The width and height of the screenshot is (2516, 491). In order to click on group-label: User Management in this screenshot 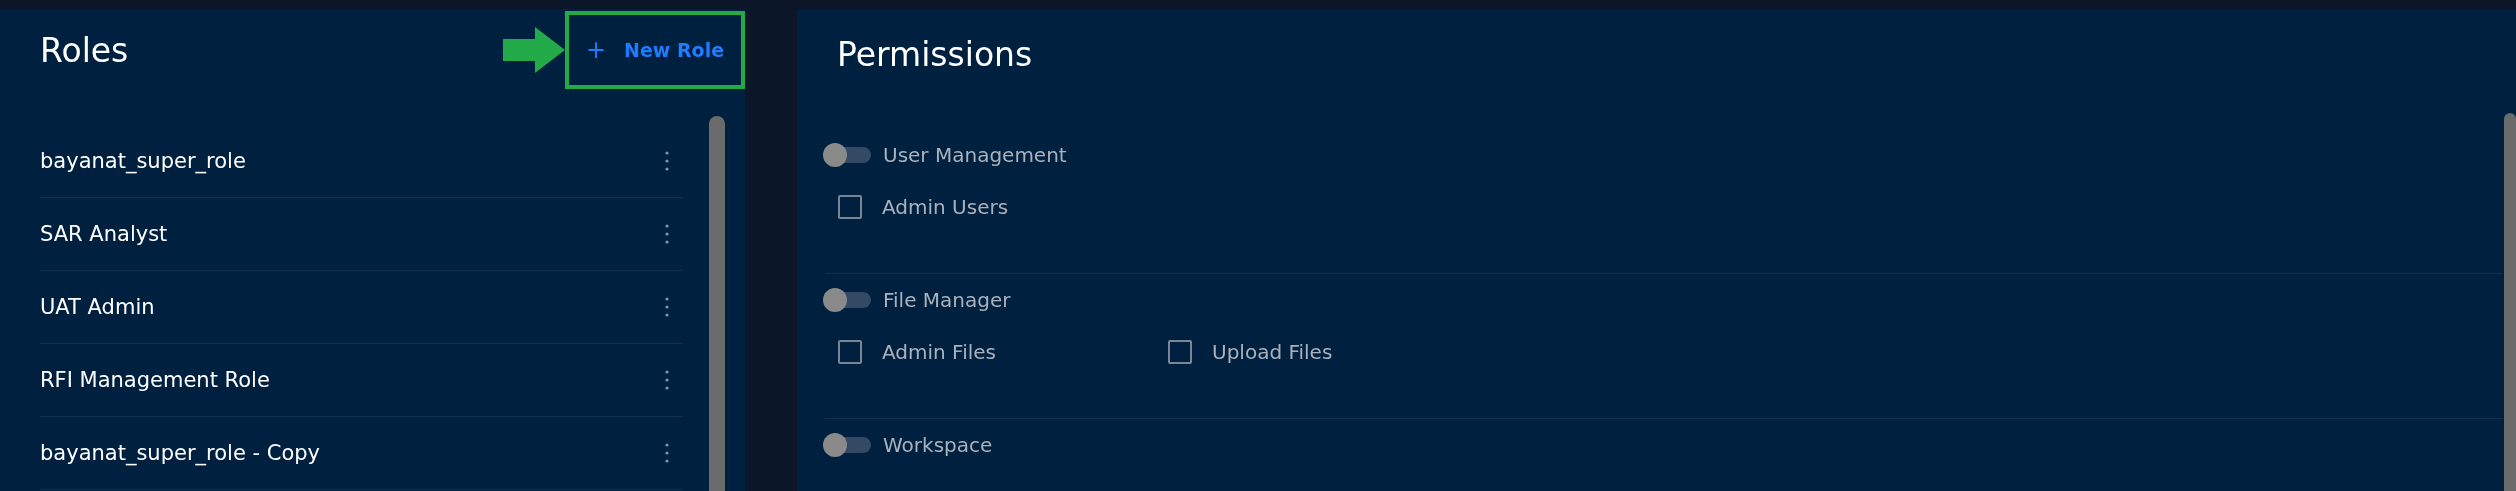, I will do `click(975, 155)`.